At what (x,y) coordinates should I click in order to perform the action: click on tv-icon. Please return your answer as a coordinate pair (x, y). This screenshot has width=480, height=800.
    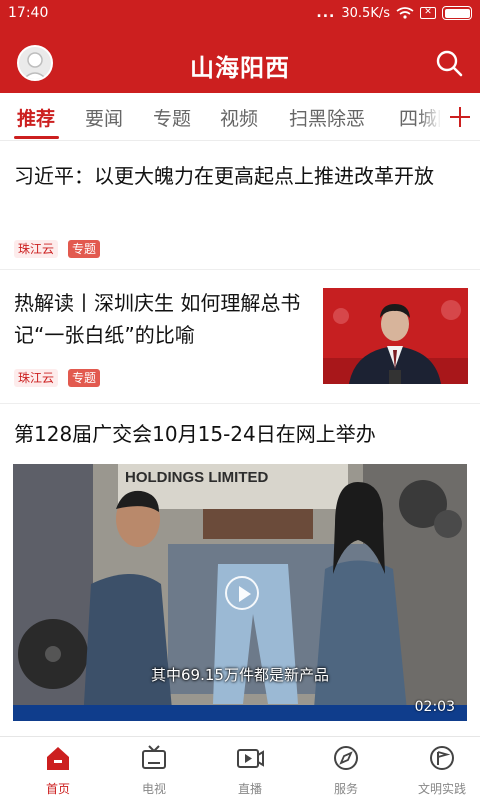
    Looking at the image, I should click on (154, 757).